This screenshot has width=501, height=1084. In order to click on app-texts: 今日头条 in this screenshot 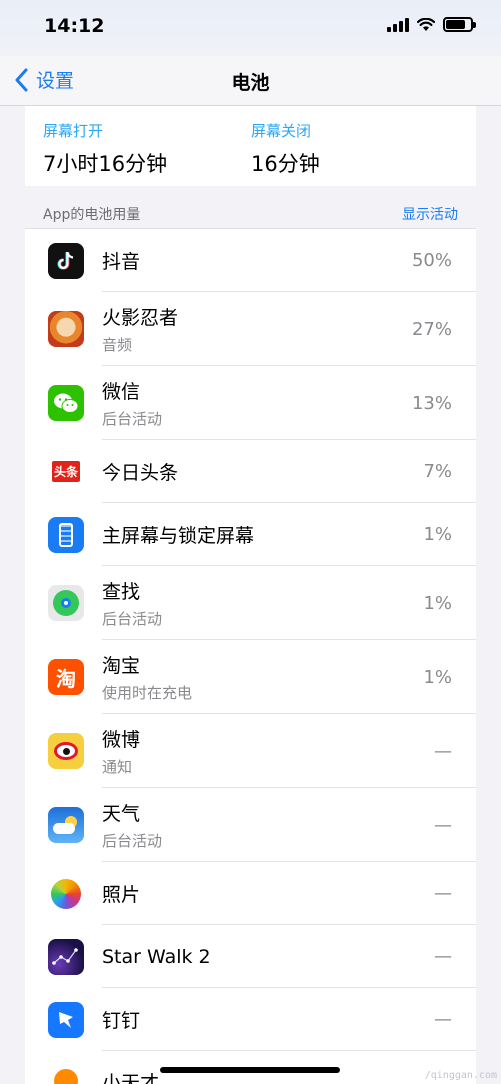, I will do `click(289, 471)`.